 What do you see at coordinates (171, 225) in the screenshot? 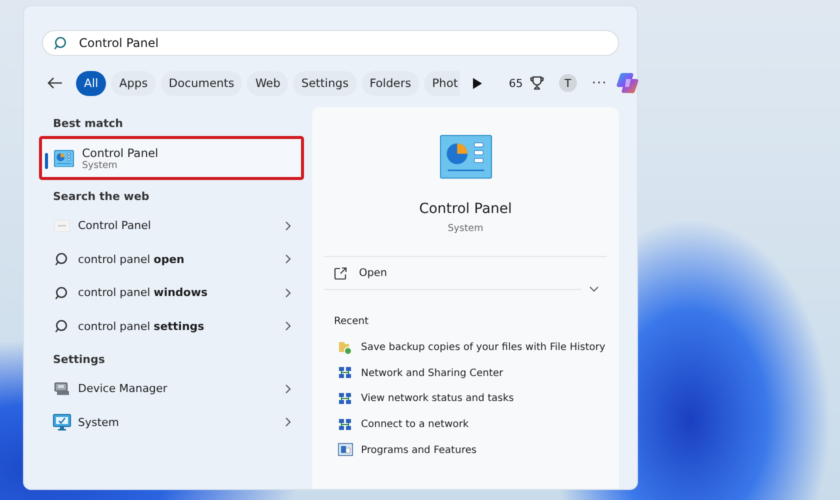
I see `web-result-item: Control Panel` at bounding box center [171, 225].